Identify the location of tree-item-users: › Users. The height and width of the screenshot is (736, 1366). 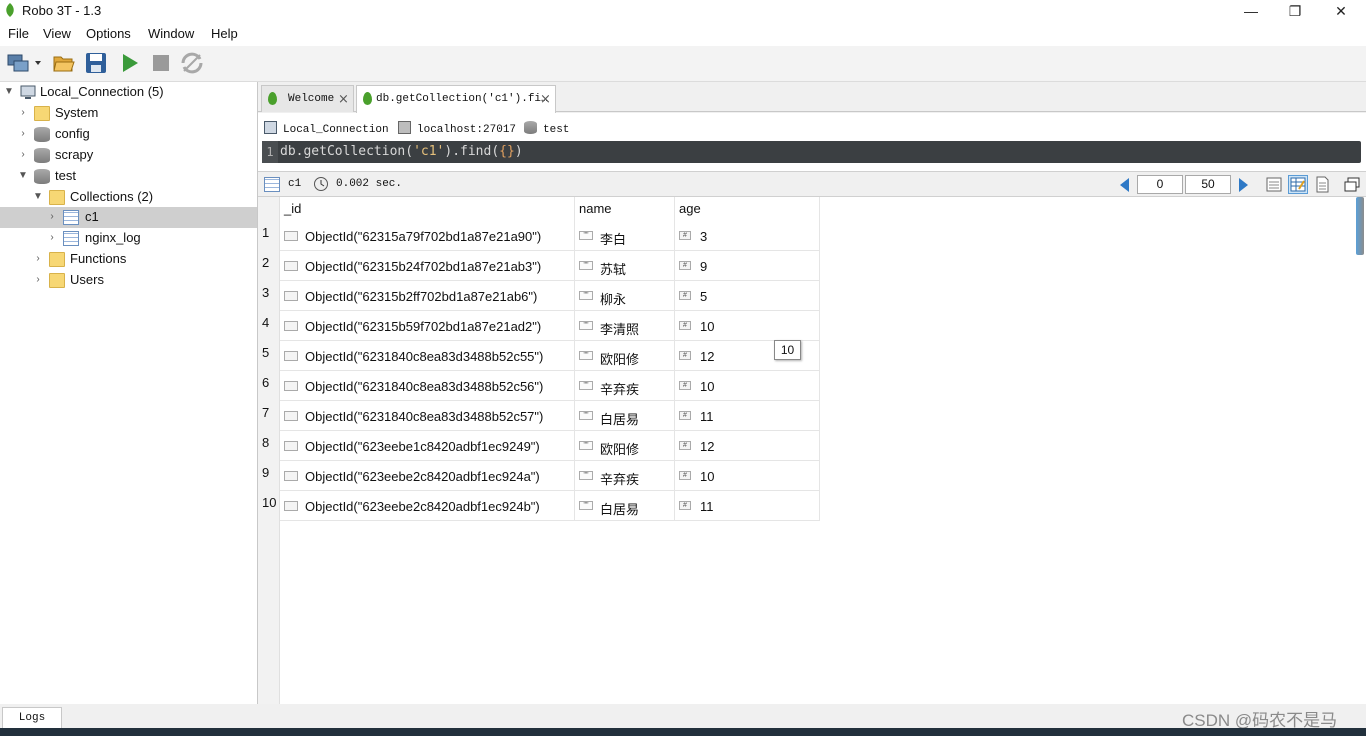
(128, 280).